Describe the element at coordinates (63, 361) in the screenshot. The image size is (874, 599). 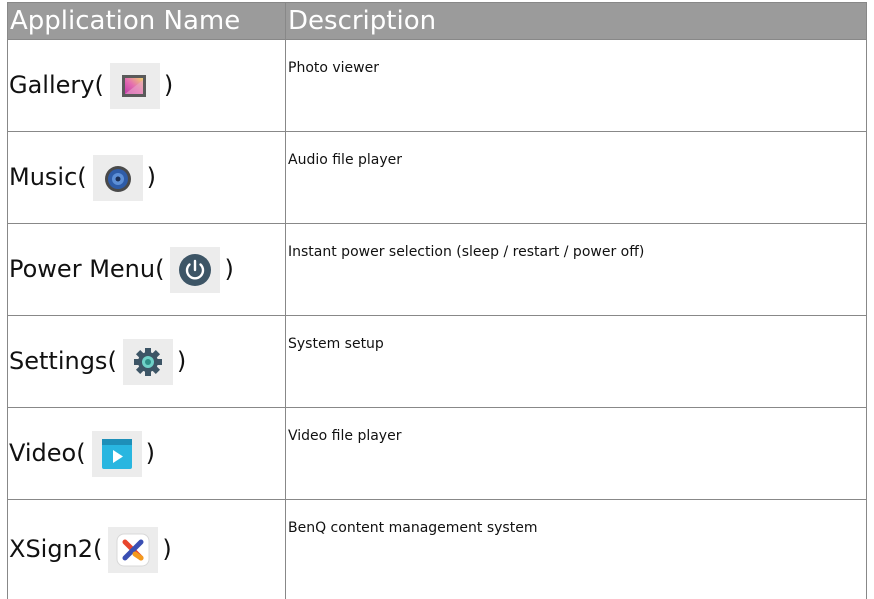
I see `app-name: Settings(` at that location.